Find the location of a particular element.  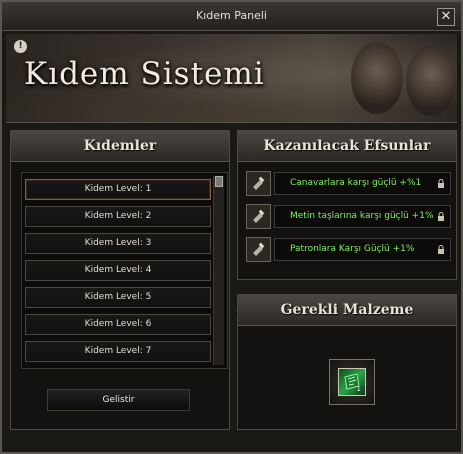

warrior-figure-left is located at coordinates (377, 78).